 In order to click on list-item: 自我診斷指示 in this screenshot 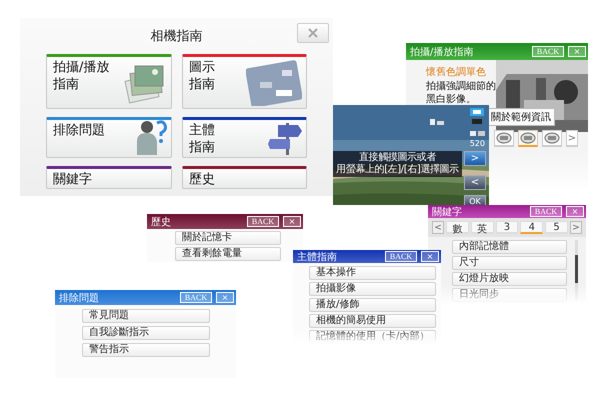, I will do `click(146, 333)`.